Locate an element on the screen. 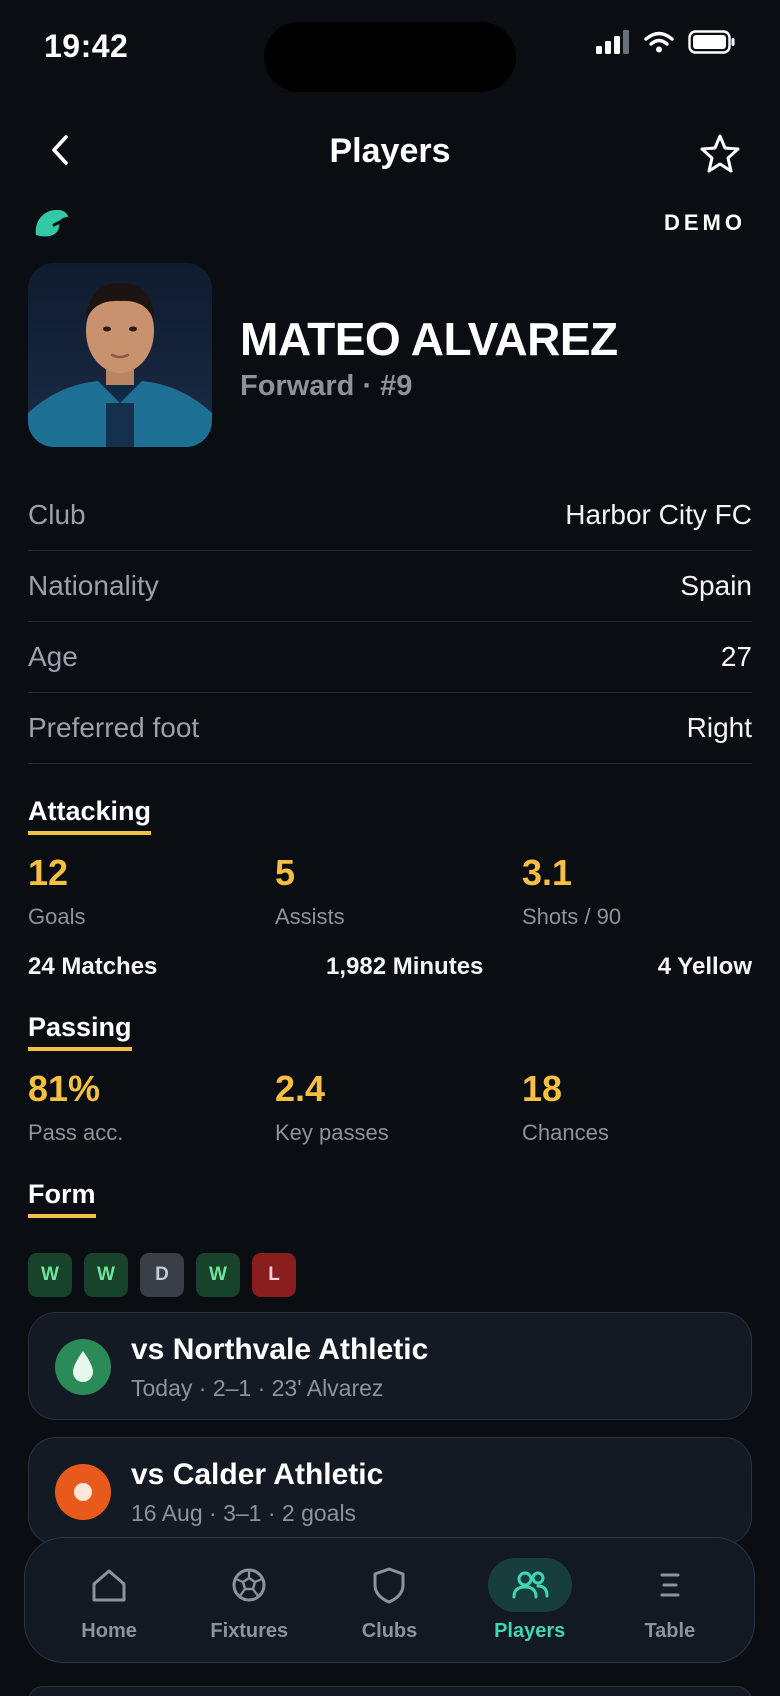 The width and height of the screenshot is (780, 1696). match-opponent: vs Calder Athletic is located at coordinates (257, 1474).